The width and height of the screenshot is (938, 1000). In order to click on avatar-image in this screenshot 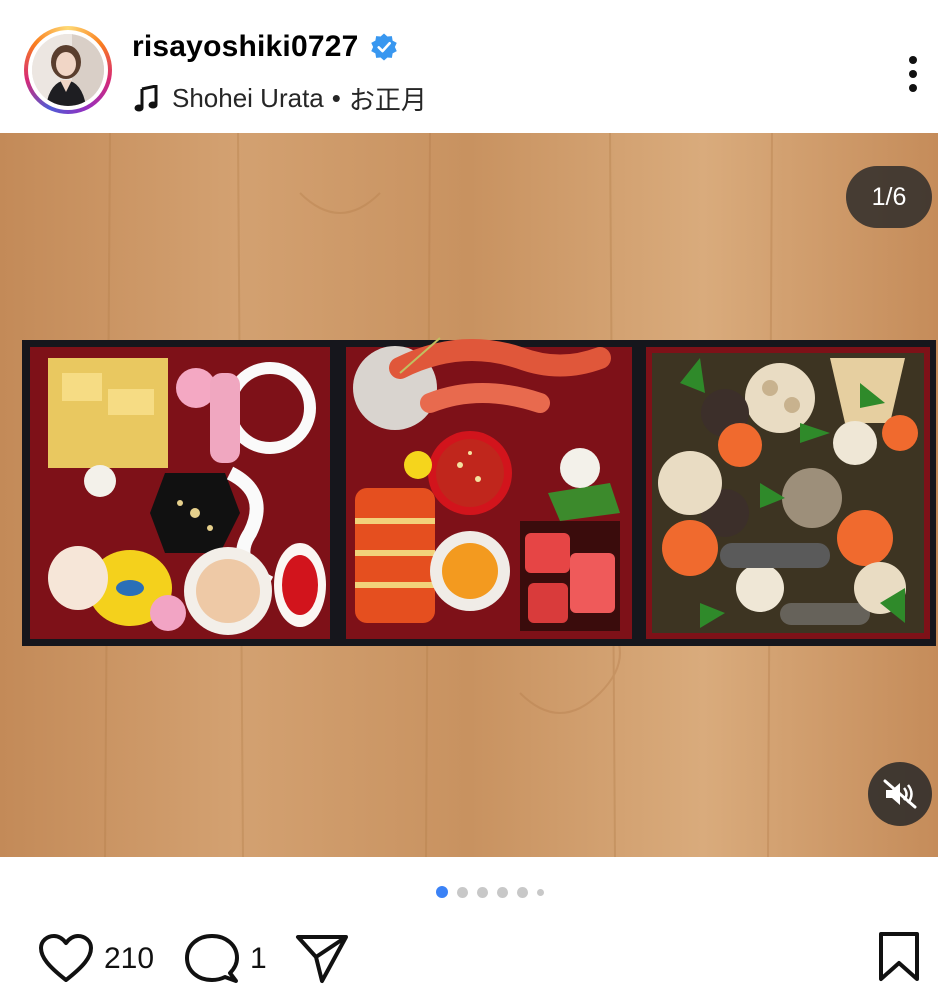, I will do `click(68, 70)`.